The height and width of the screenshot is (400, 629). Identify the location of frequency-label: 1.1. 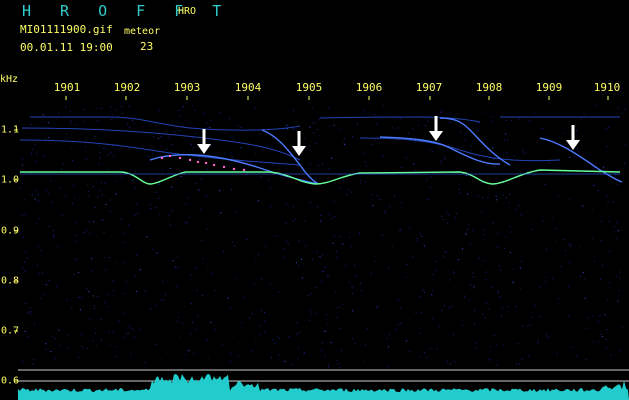
(10, 130).